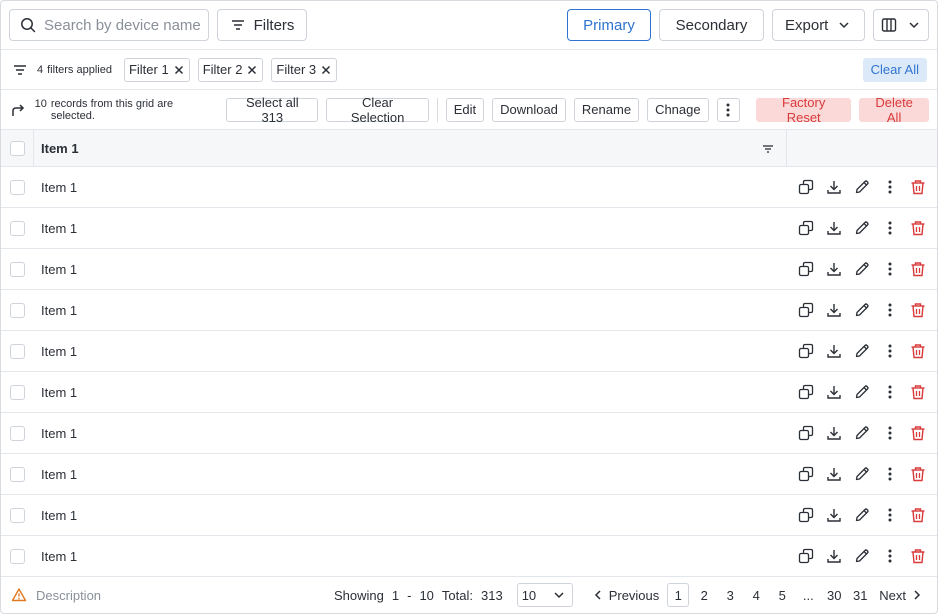 The width and height of the screenshot is (938, 614). Describe the element at coordinates (17, 148) in the screenshot. I see `select-all-checkbox` at that location.